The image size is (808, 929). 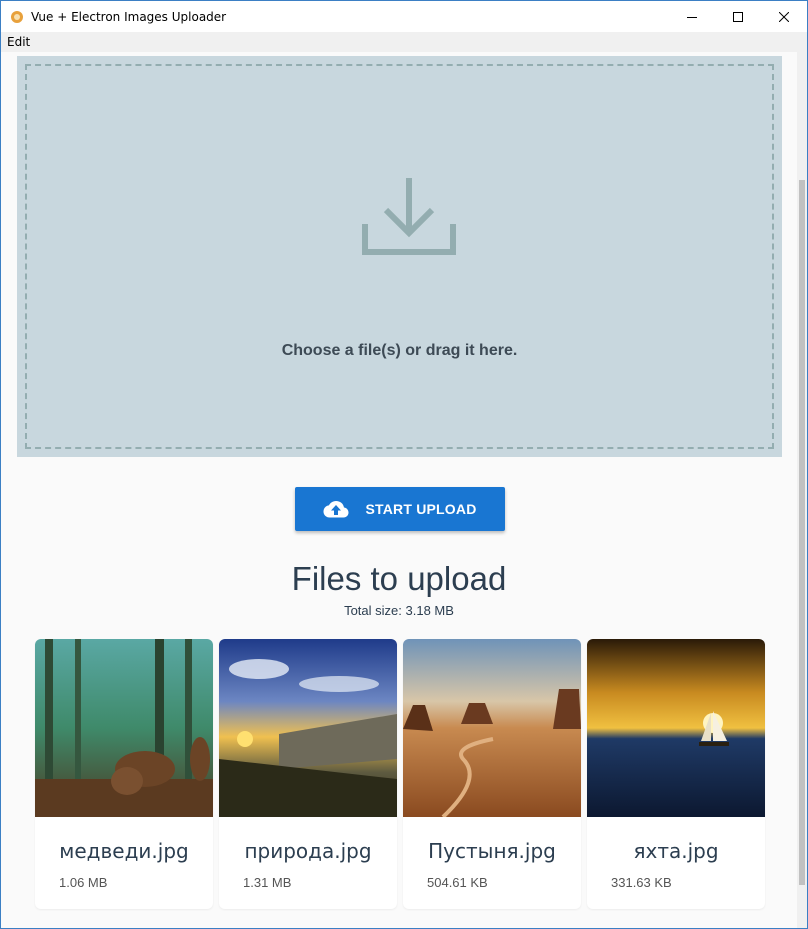 What do you see at coordinates (404, 42) in the screenshot?
I see `menu-bar: Edit` at bounding box center [404, 42].